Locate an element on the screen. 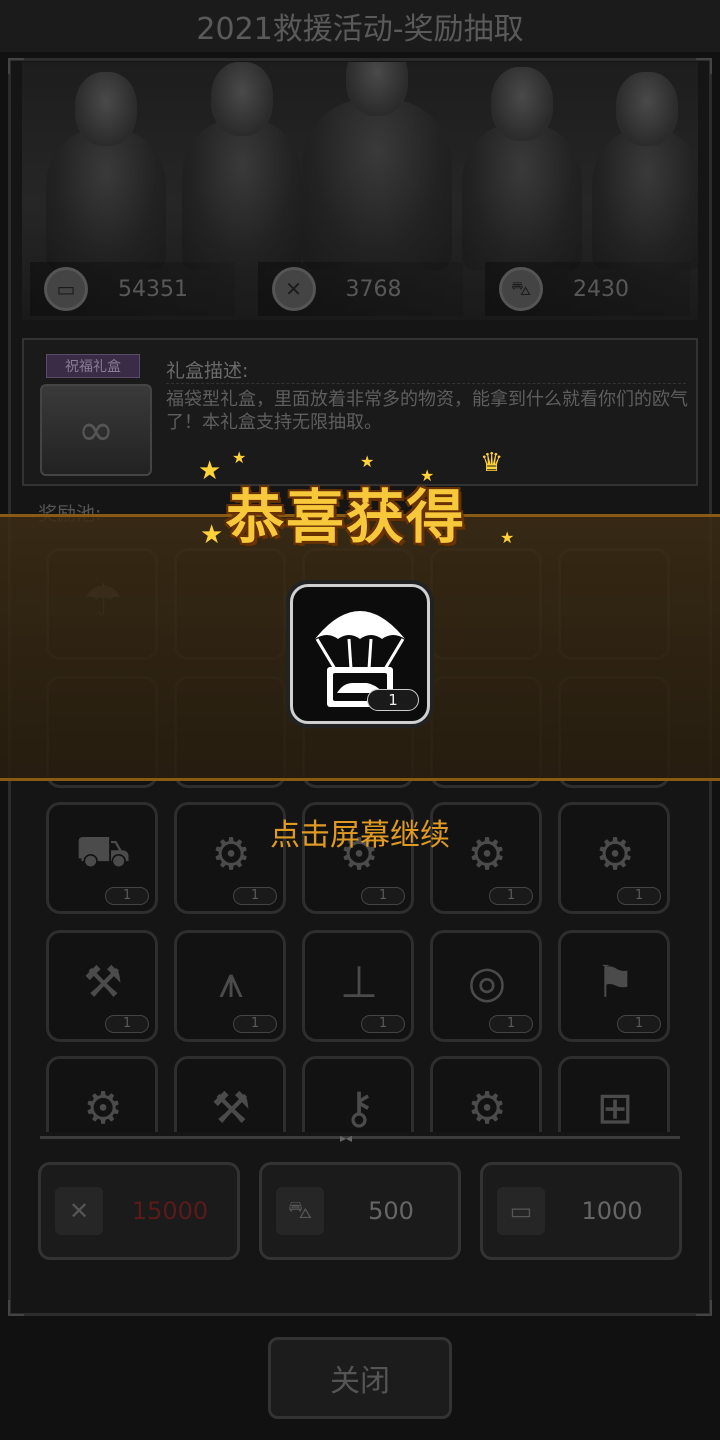 This screenshot has width=720, height=1440. band-border is located at coordinates (360, 779).